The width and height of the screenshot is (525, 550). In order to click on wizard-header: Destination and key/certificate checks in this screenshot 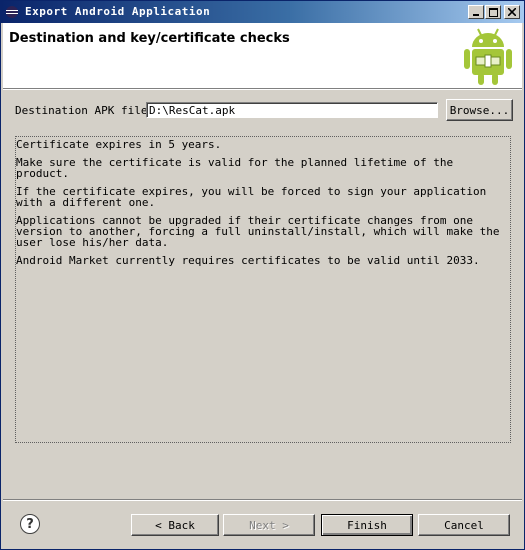, I will do `click(262, 56)`.